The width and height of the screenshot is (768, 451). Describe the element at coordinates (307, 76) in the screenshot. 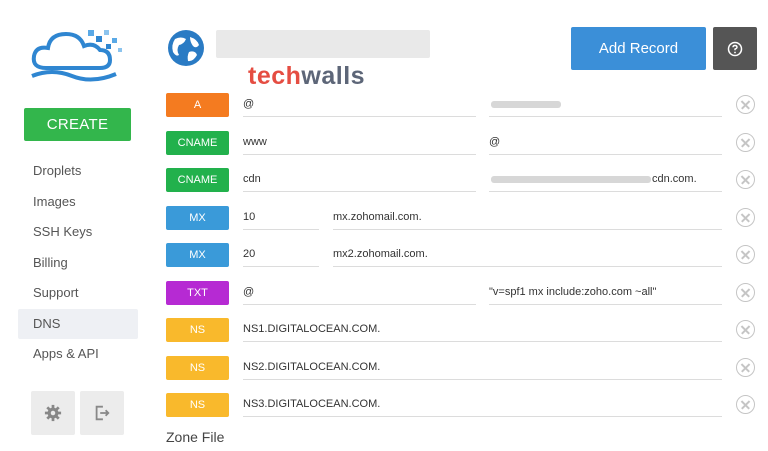

I see `techwalls-watermark: techwalls` at that location.